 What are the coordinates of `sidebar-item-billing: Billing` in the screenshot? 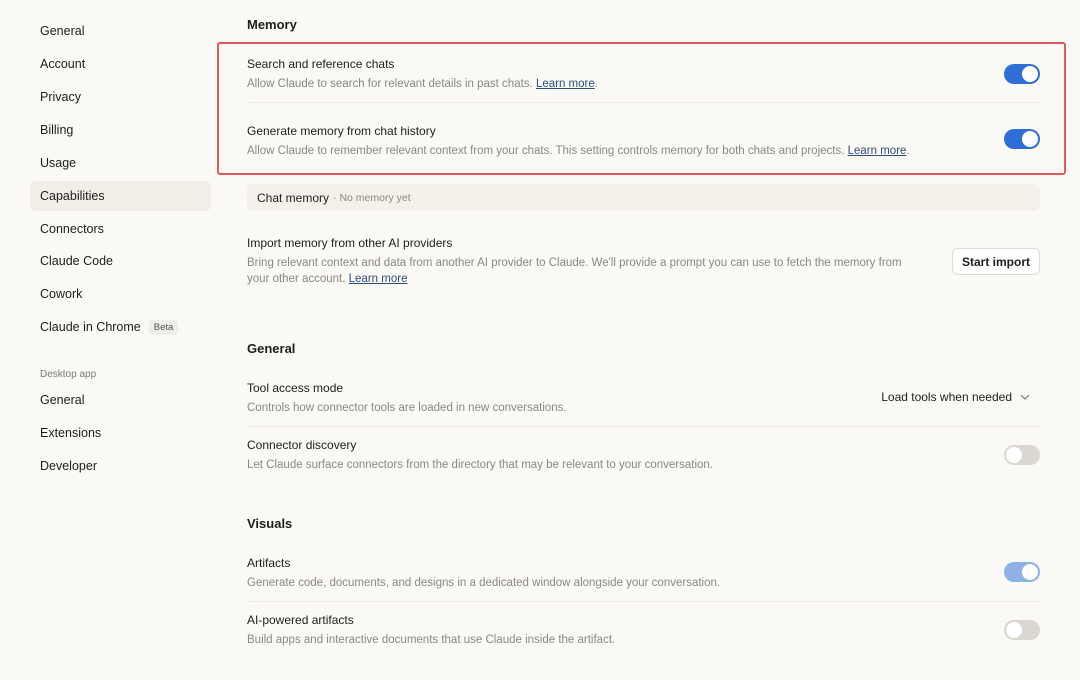 It's located at (120, 130).